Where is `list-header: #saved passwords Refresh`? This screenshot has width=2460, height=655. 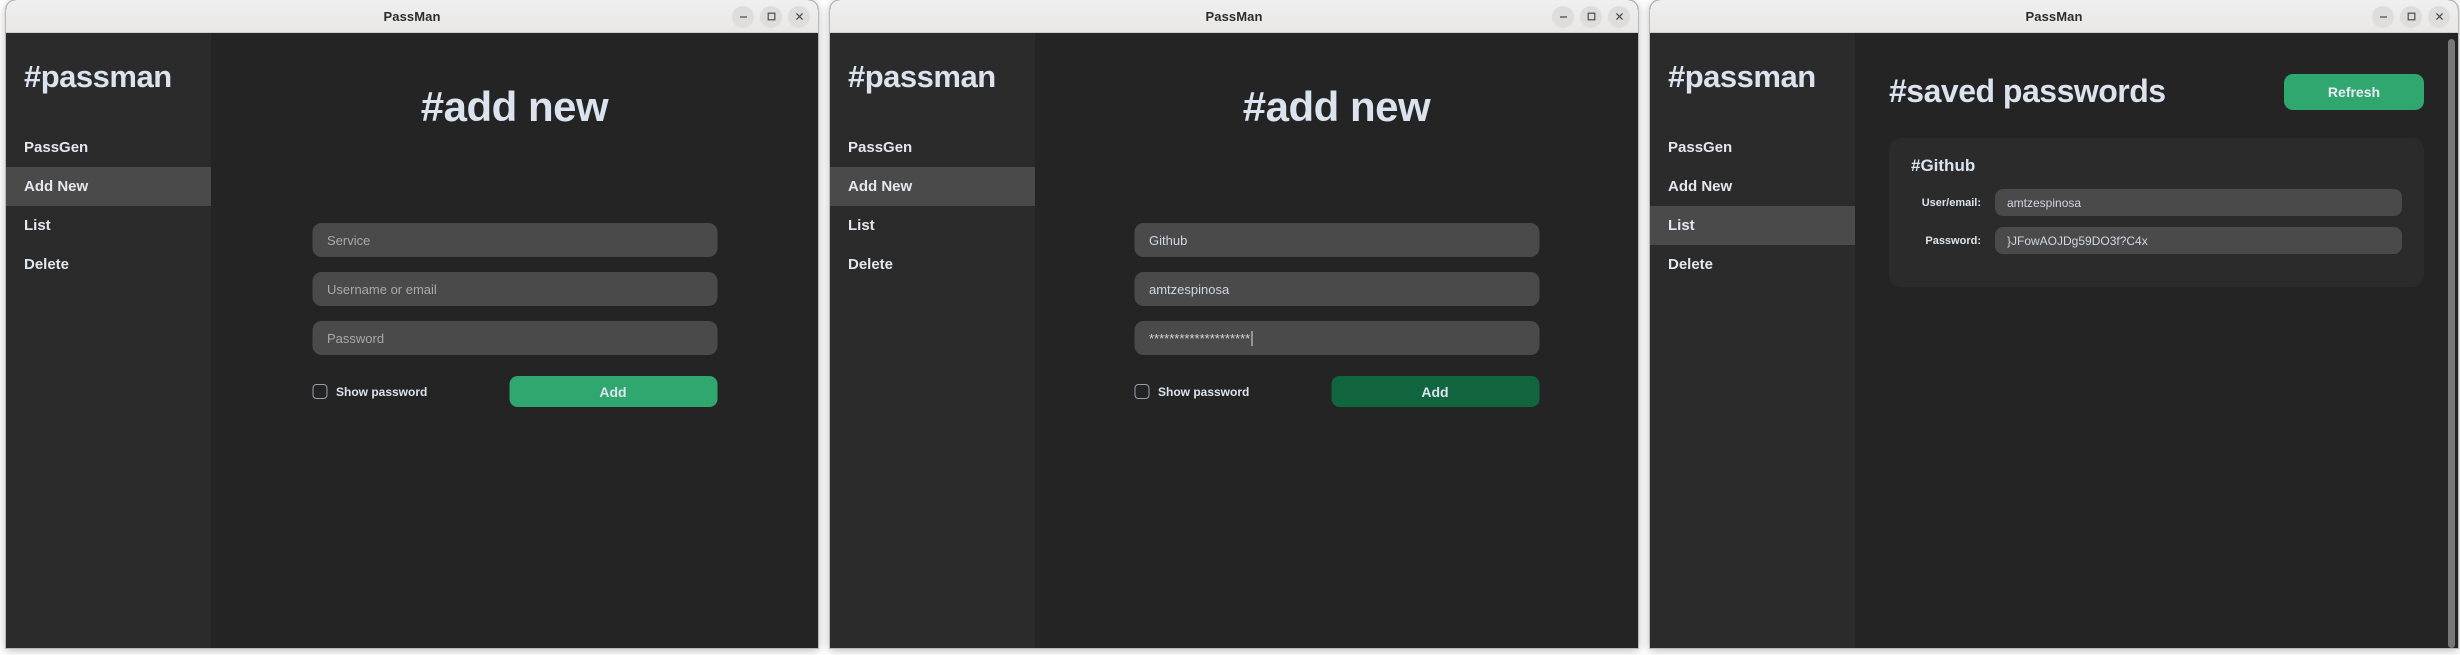
list-header: #saved passwords Refresh is located at coordinates (2156, 91).